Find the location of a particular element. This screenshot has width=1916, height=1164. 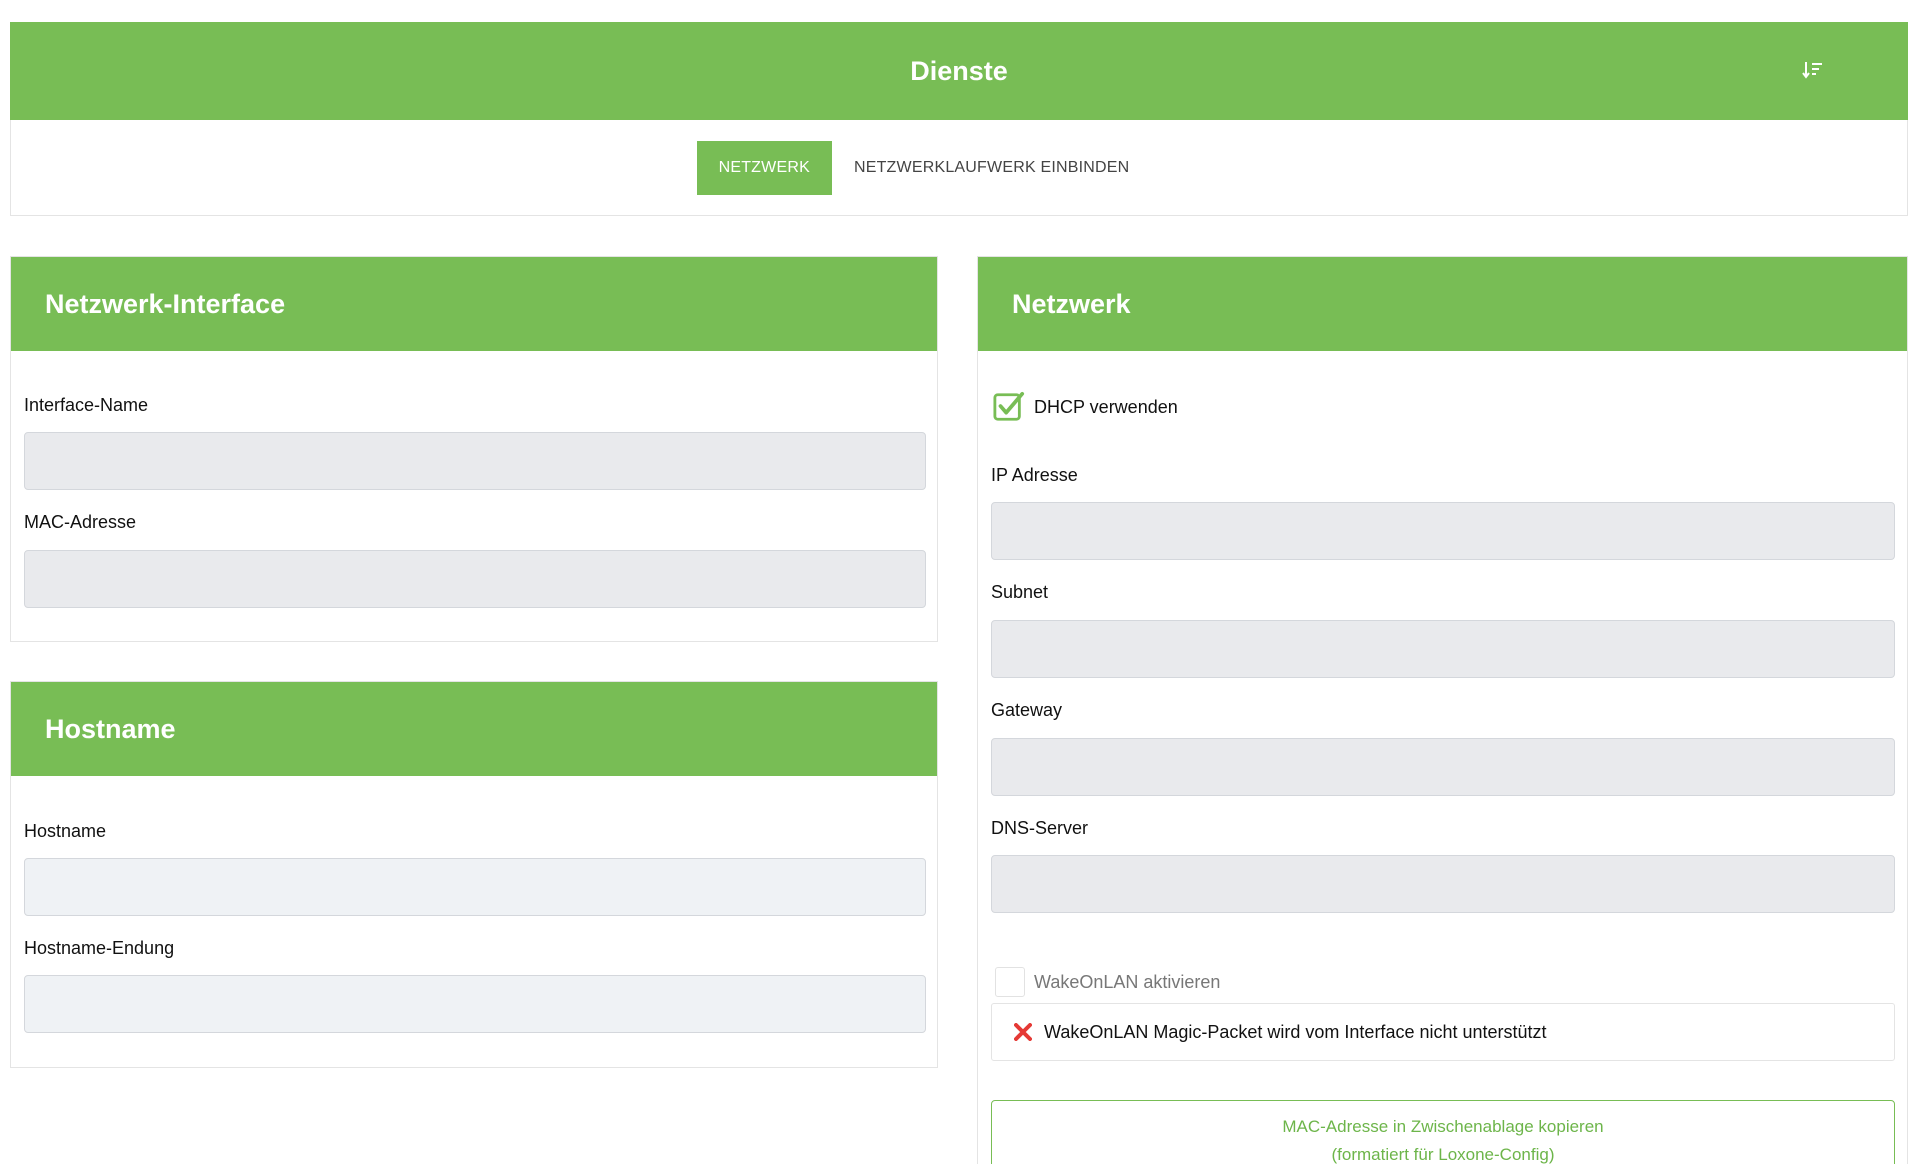

copy-mac-button-line2: (formatiert für Loxone-Config) is located at coordinates (1443, 1154).